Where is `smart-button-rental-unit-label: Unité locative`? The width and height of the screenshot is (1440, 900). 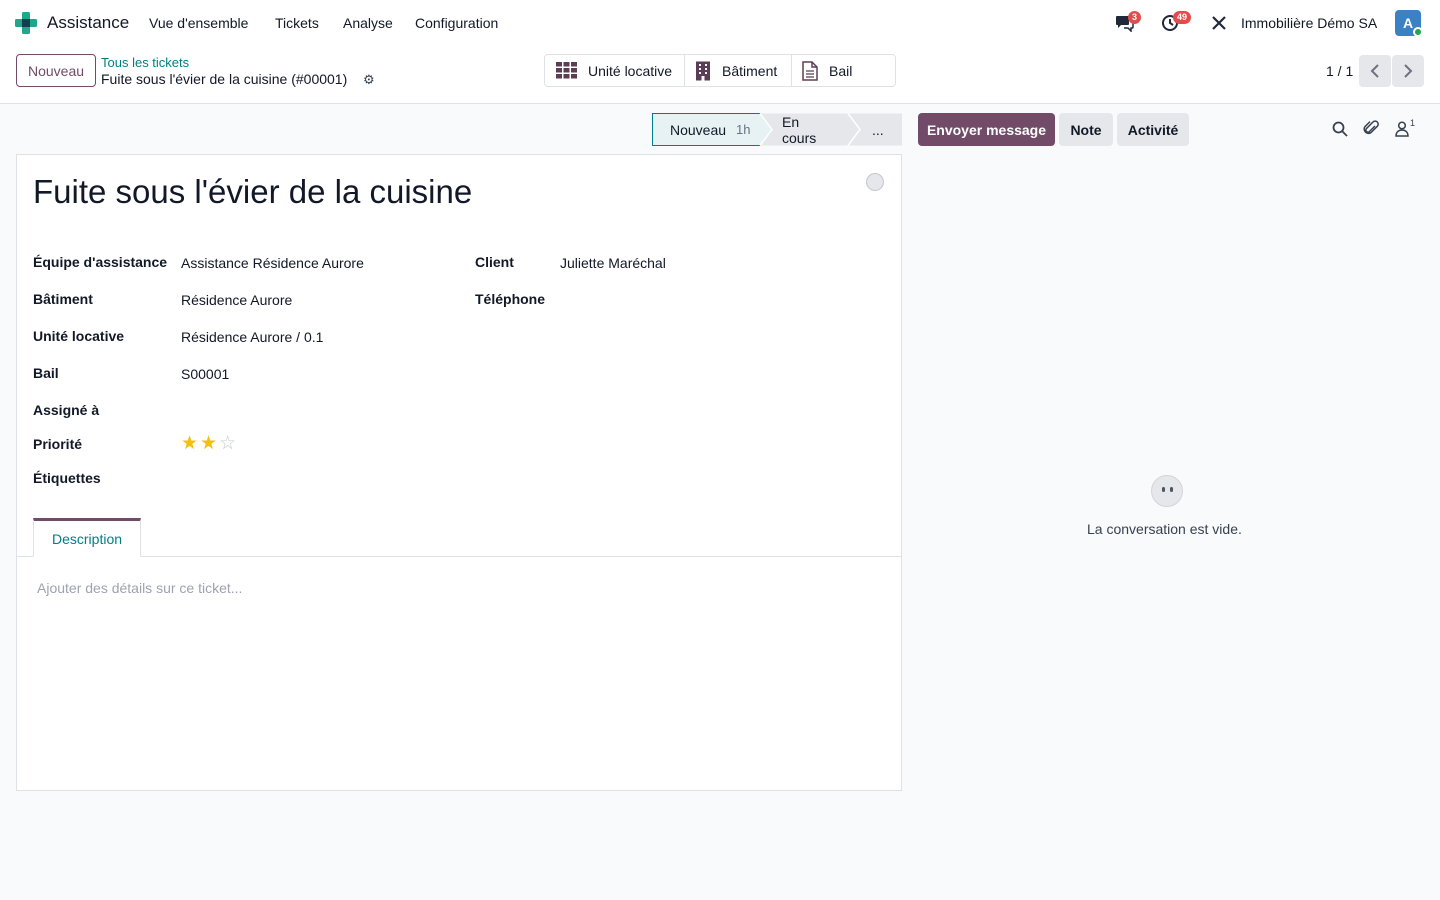 smart-button-rental-unit-label: Unité locative is located at coordinates (630, 70).